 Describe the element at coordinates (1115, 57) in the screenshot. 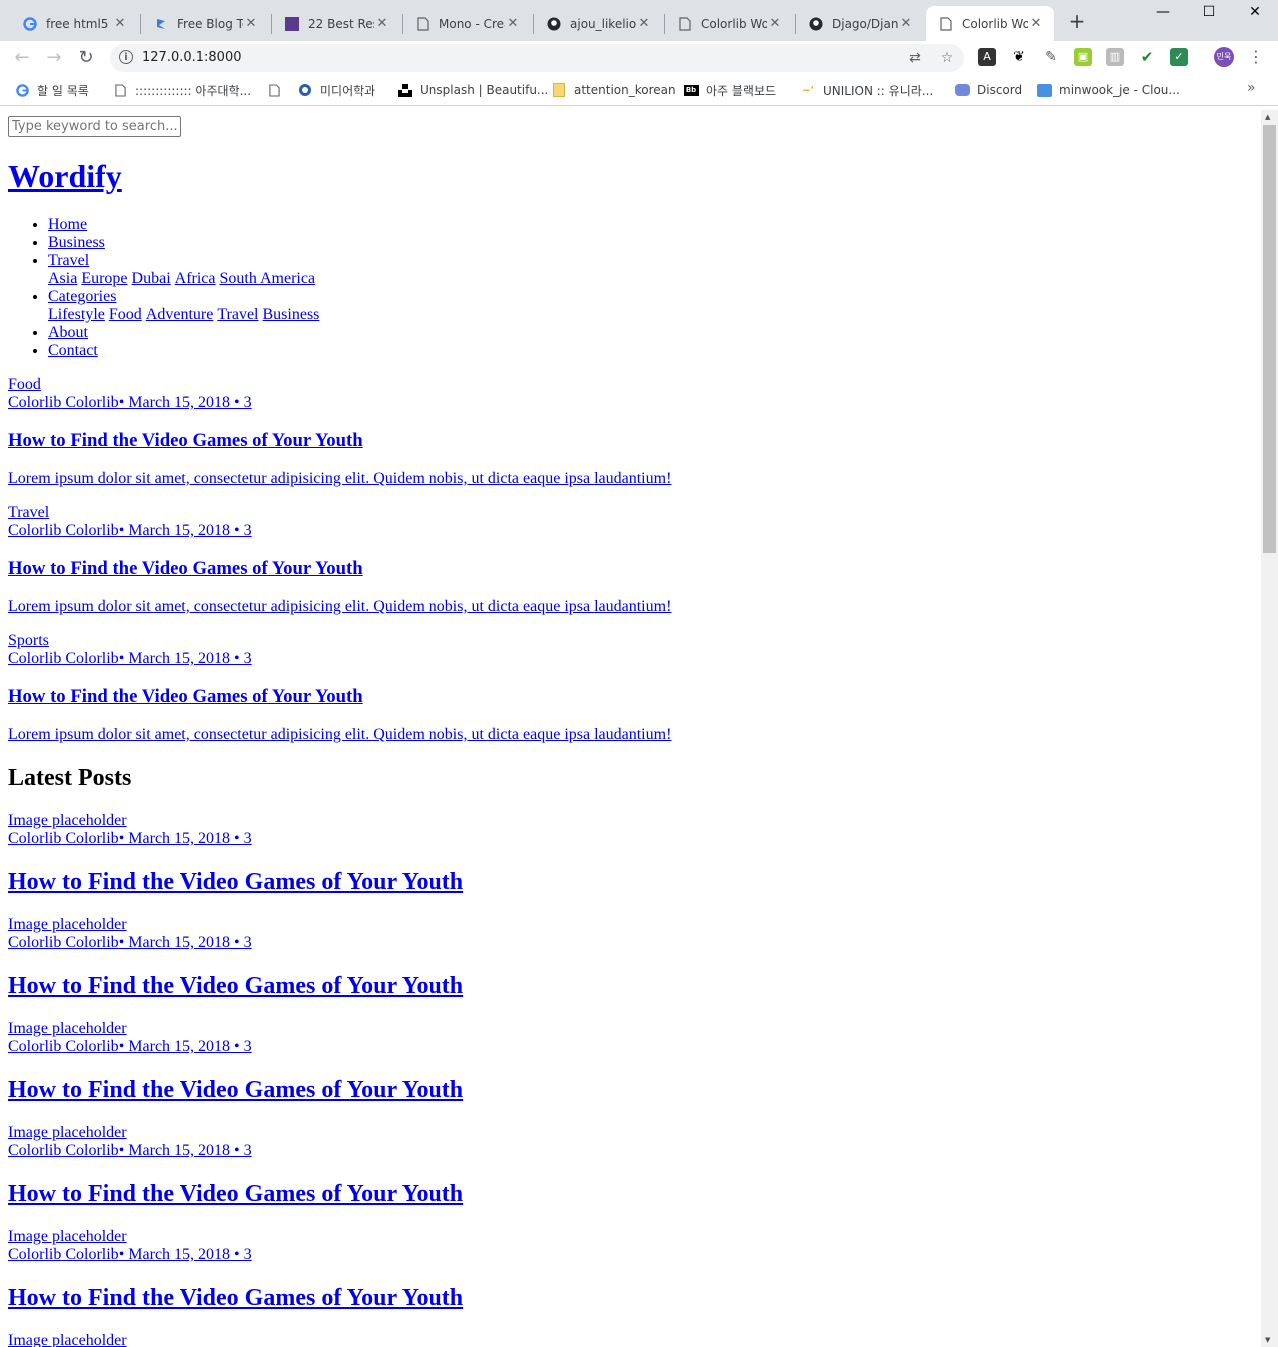

I see `extension-icon: ▥` at that location.